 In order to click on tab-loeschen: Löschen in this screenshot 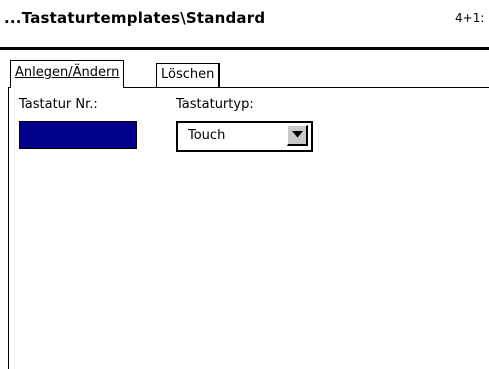, I will do `click(188, 75)`.